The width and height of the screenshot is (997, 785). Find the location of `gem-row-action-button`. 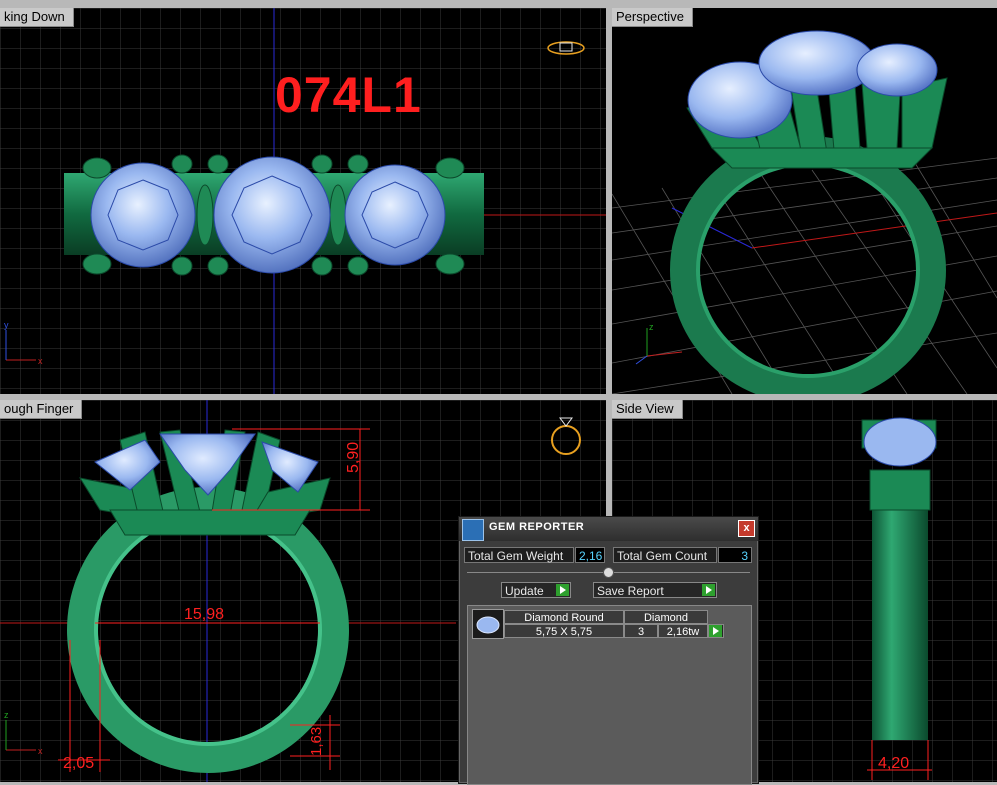

gem-row-action-button is located at coordinates (716, 631).